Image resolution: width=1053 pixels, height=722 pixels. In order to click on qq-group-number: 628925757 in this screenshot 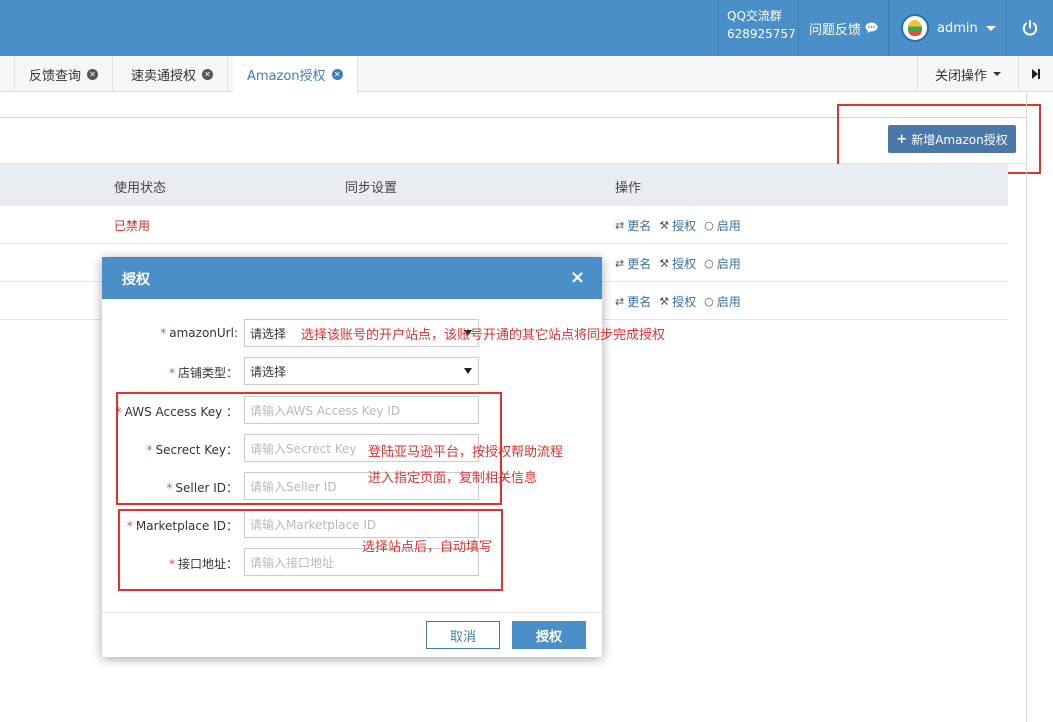, I will do `click(761, 34)`.